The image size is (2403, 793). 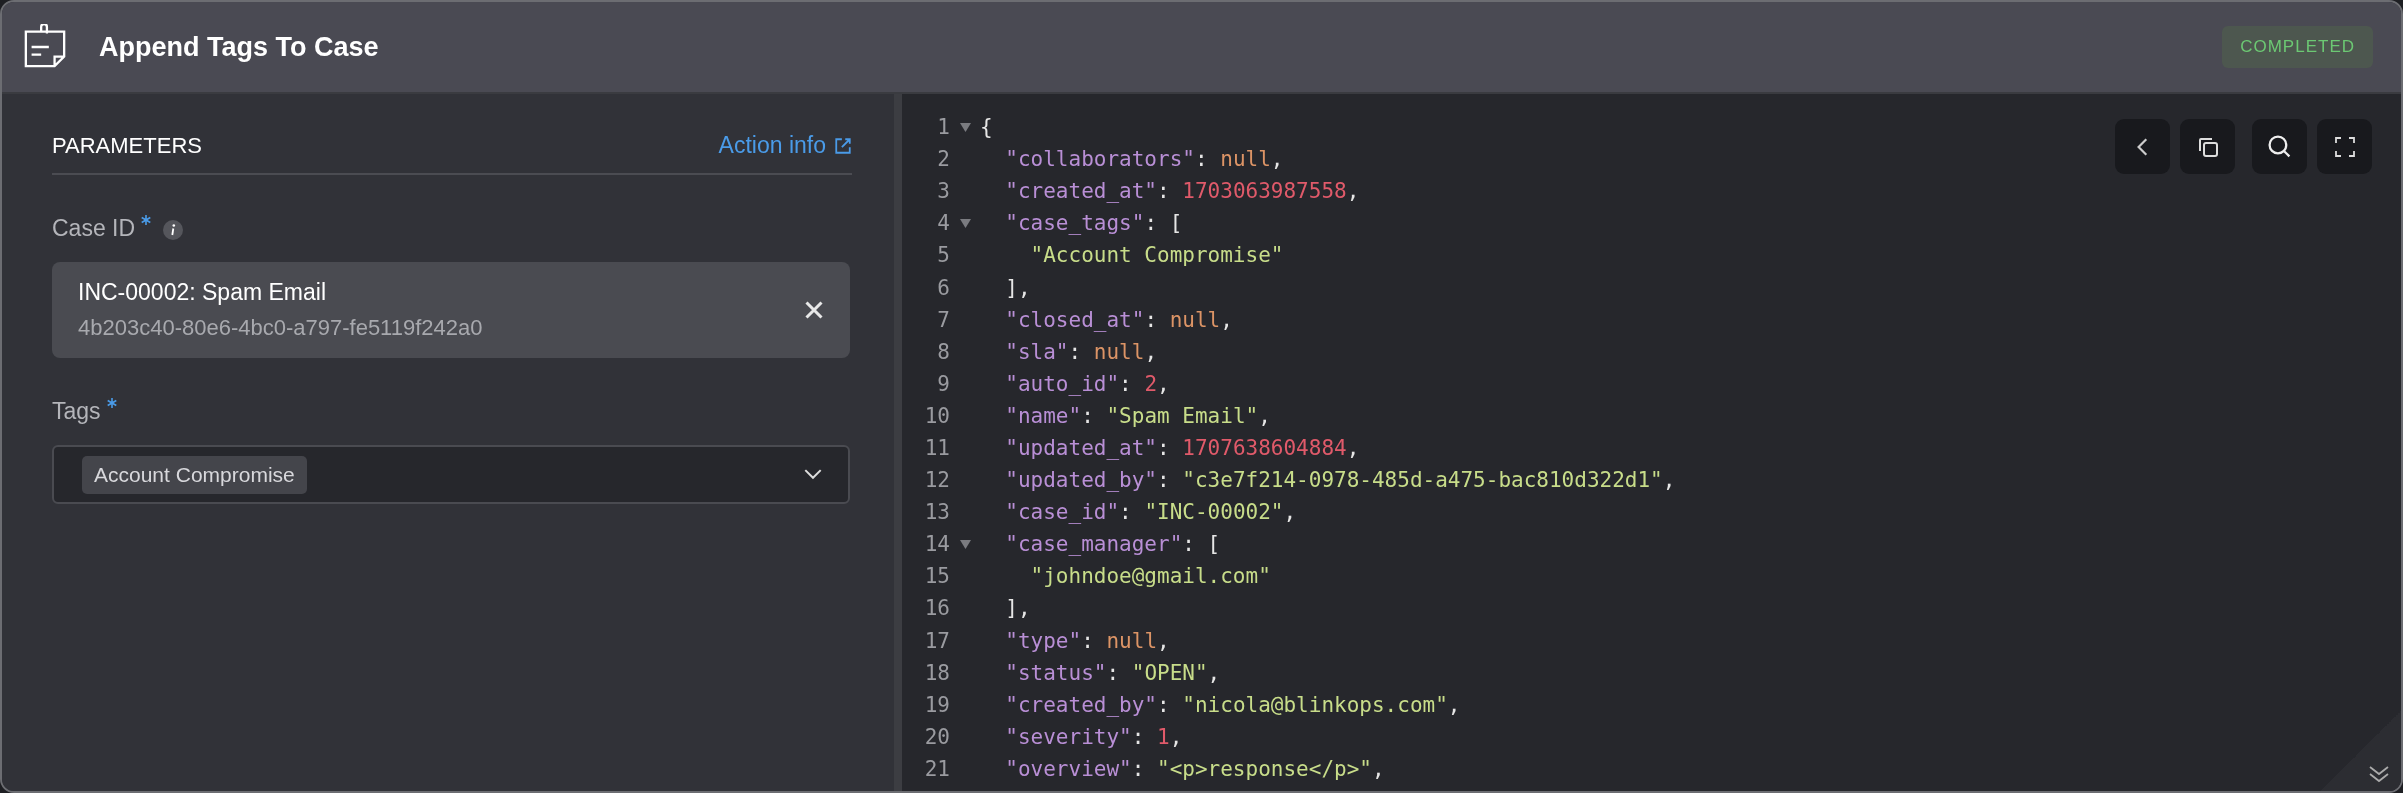 I want to click on search-icon, so click(x=2279, y=146).